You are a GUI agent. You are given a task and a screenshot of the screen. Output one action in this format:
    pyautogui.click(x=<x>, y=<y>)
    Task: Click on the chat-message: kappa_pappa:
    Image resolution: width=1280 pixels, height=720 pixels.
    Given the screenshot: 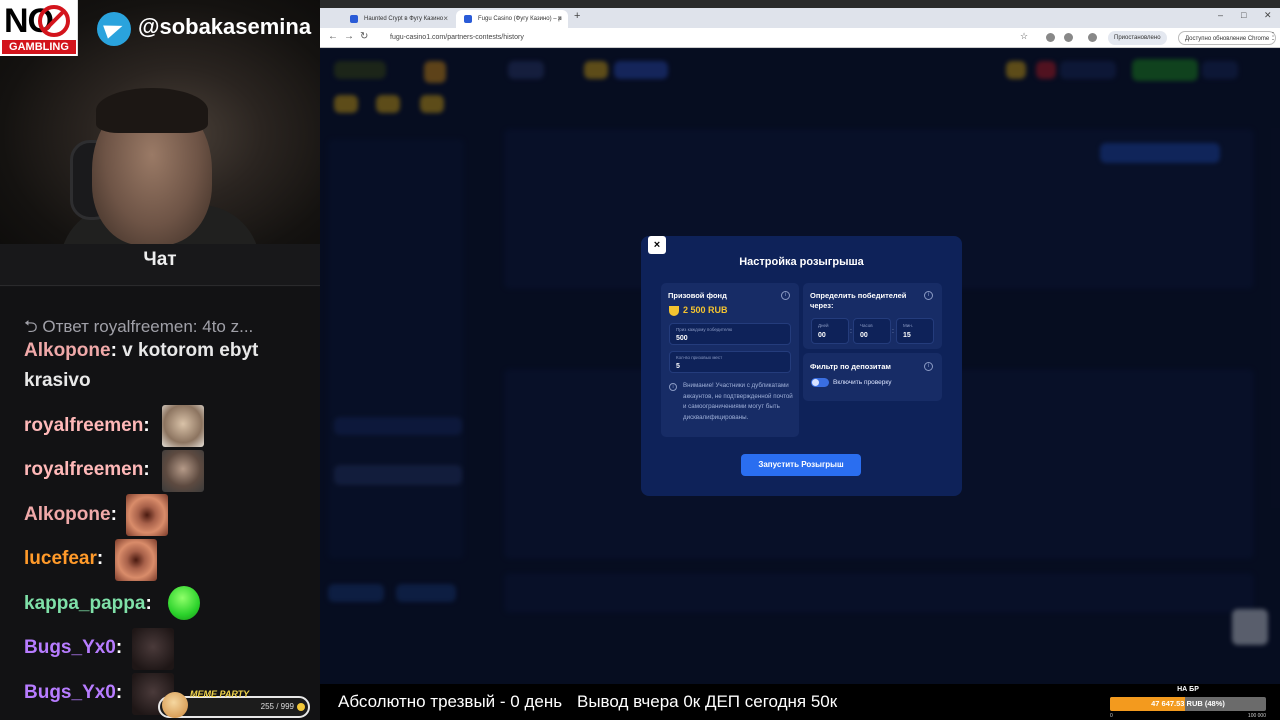 What is the action you would take?
    pyautogui.click(x=88, y=604)
    